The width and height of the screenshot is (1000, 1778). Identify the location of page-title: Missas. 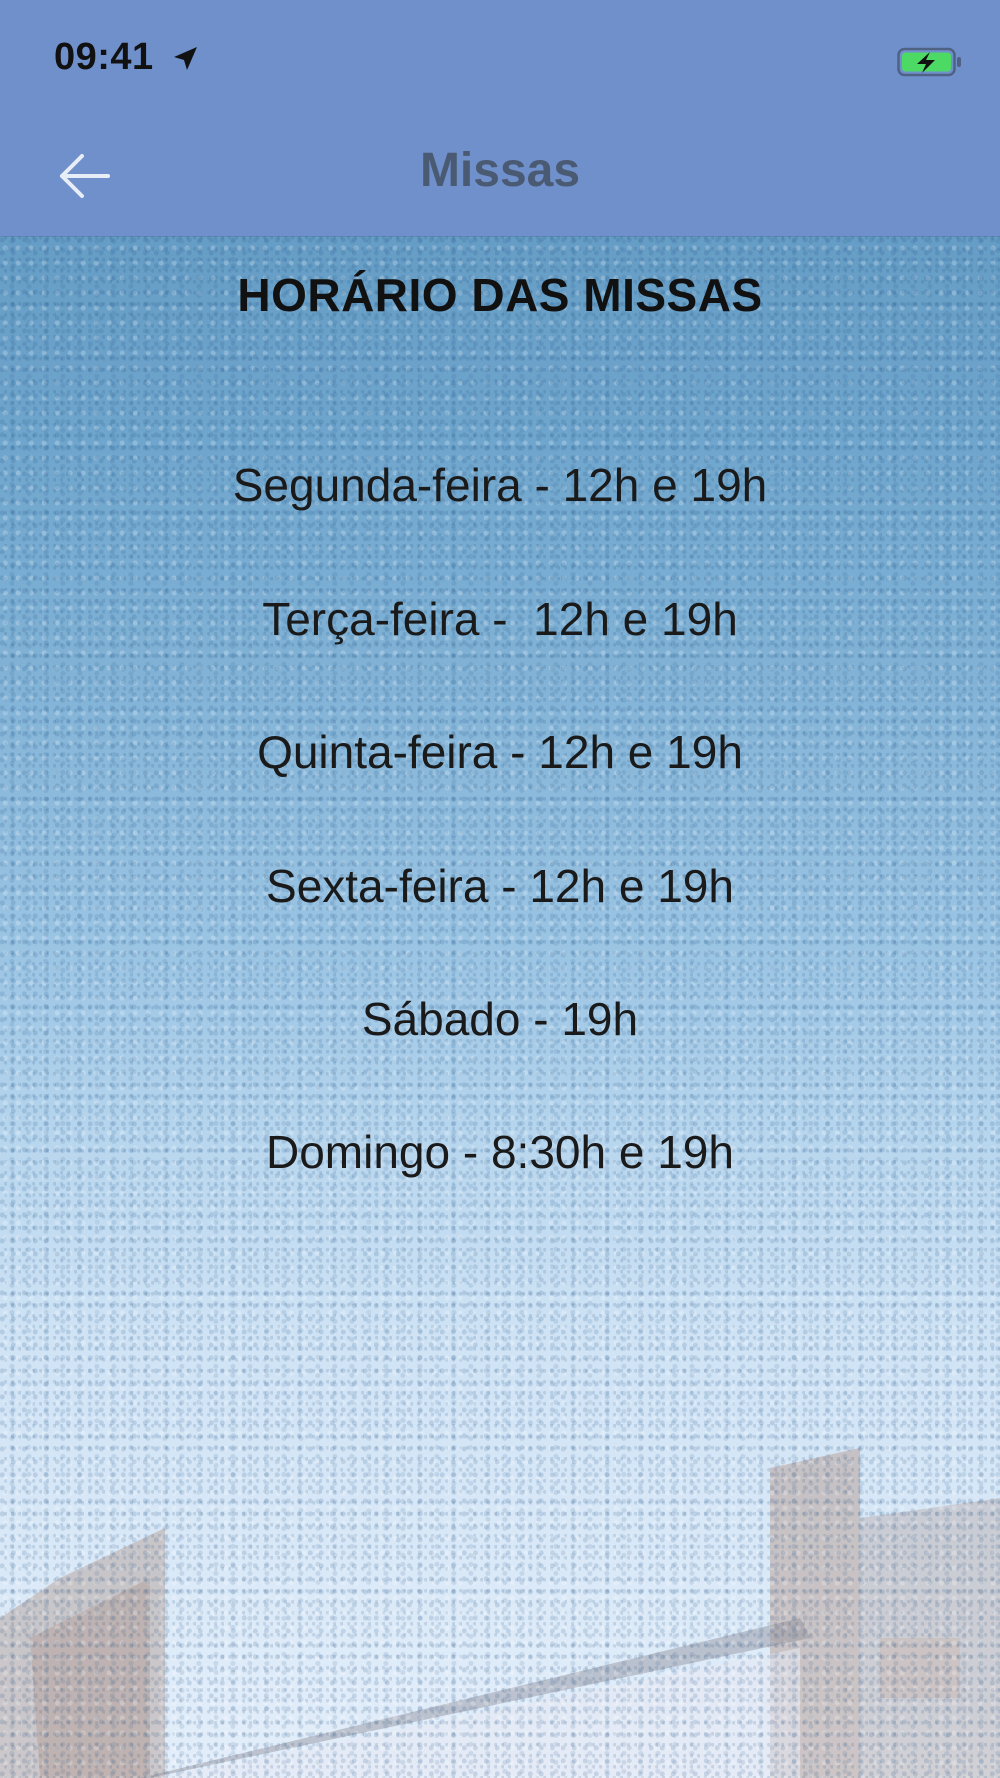
(500, 170).